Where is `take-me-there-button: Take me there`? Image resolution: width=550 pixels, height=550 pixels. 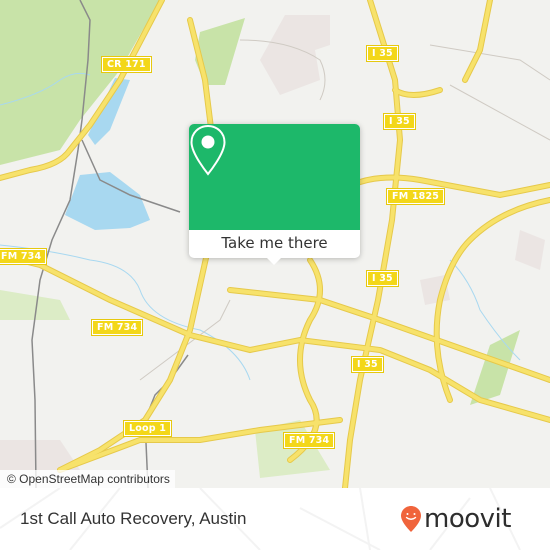
take-me-there-button: Take me there is located at coordinates (274, 244).